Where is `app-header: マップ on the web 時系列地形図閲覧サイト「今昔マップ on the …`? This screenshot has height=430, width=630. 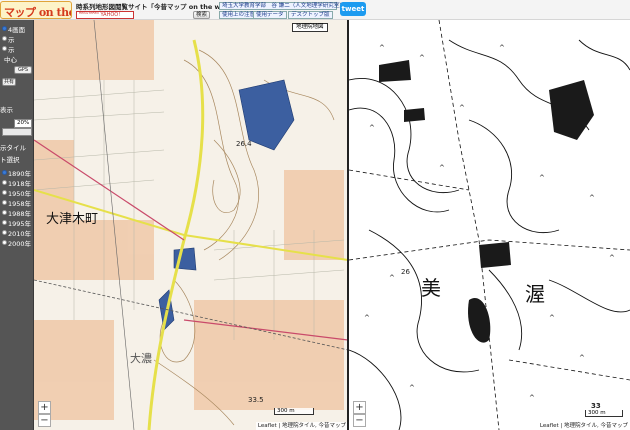
app-header: マップ on the web 時系列地形図閲覧サイト「今昔マップ on the … is located at coordinates (315, 10).